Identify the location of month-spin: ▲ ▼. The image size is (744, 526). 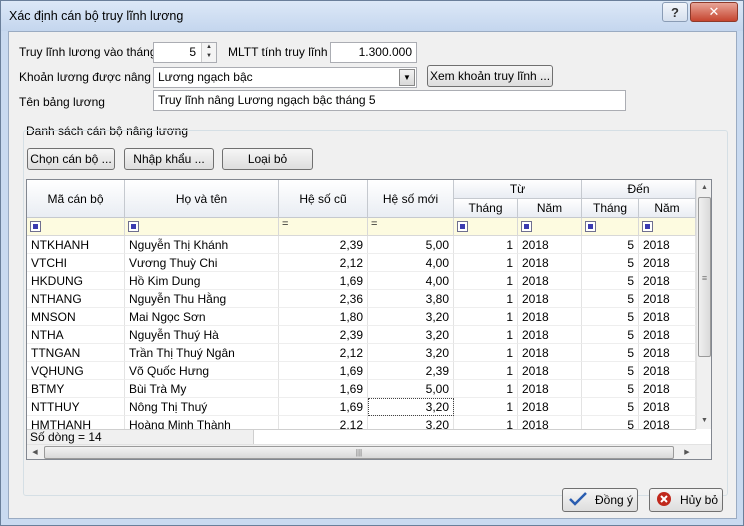
(208, 52).